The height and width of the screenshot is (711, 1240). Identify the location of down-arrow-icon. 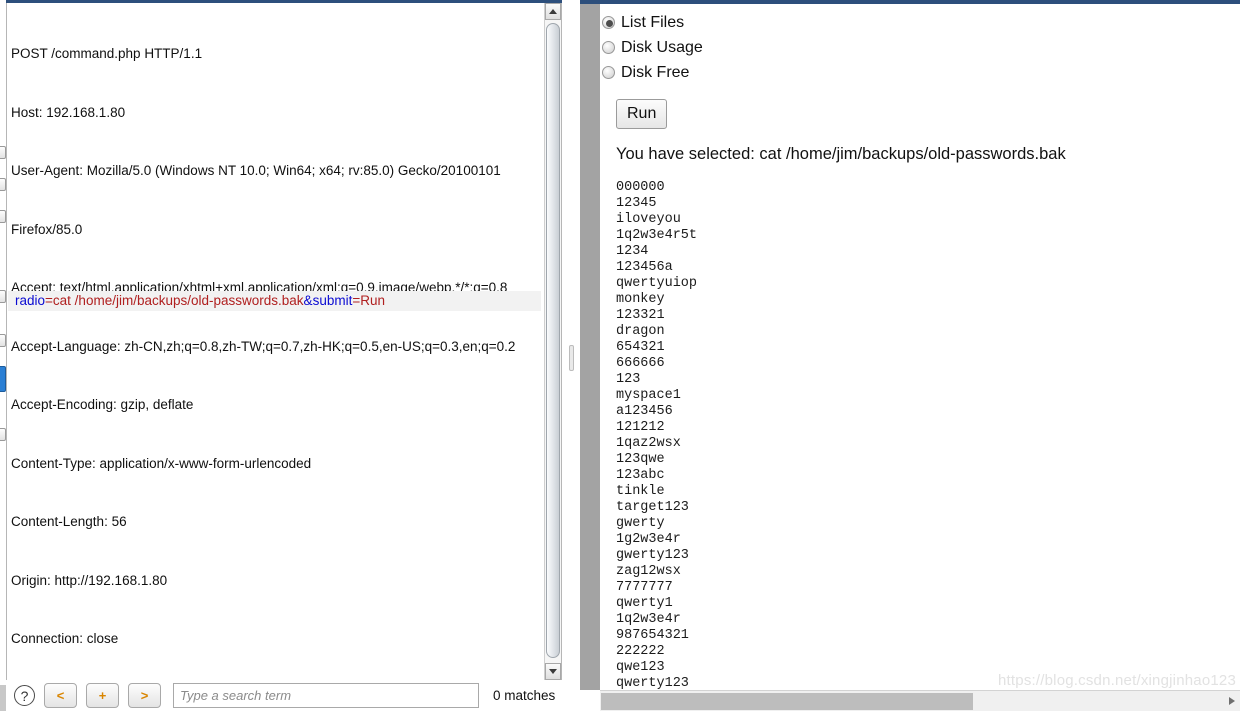
(553, 671).